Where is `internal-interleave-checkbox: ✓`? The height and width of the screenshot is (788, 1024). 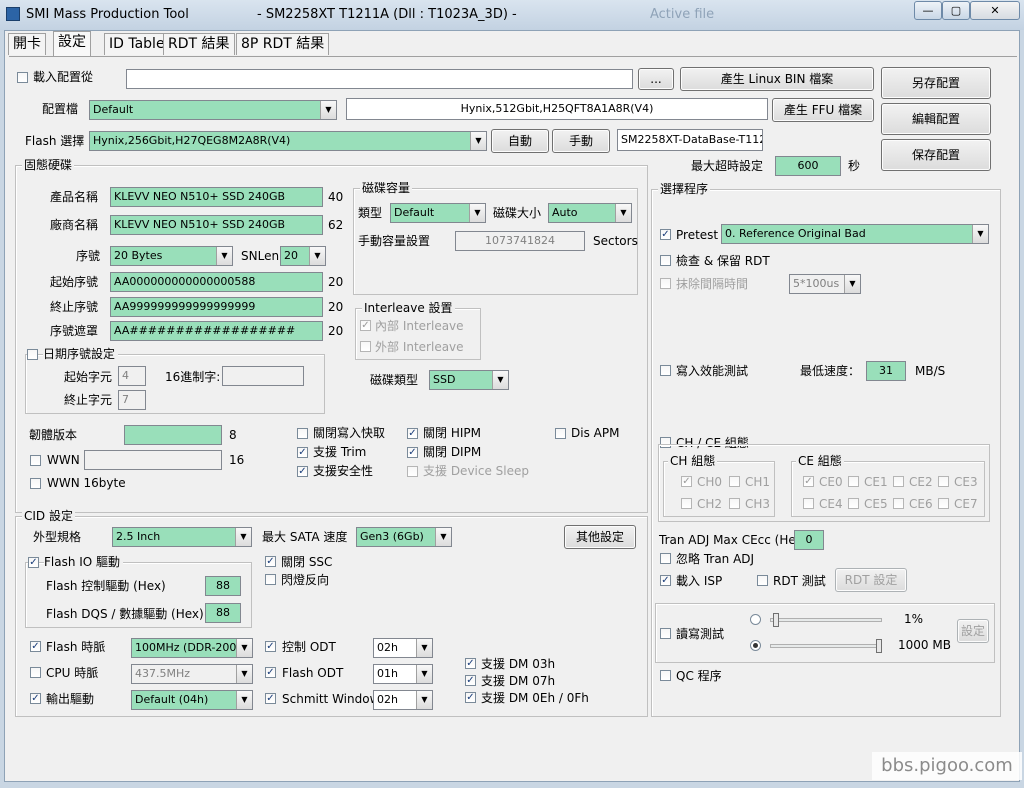
internal-interleave-checkbox: ✓ is located at coordinates (365, 325).